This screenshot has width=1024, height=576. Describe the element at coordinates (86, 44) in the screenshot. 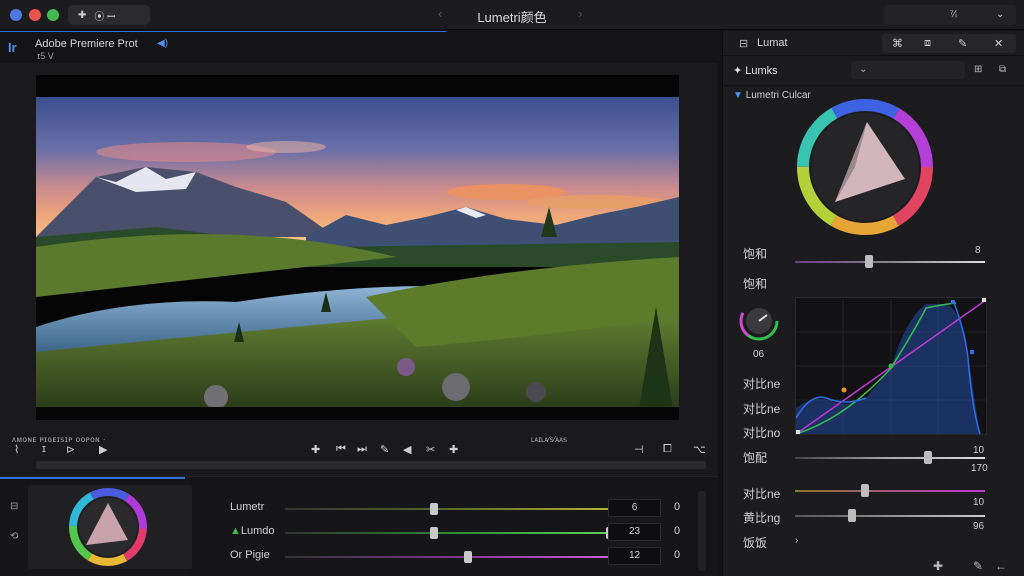

I see `source-name: Adobe Premiere Prot` at that location.